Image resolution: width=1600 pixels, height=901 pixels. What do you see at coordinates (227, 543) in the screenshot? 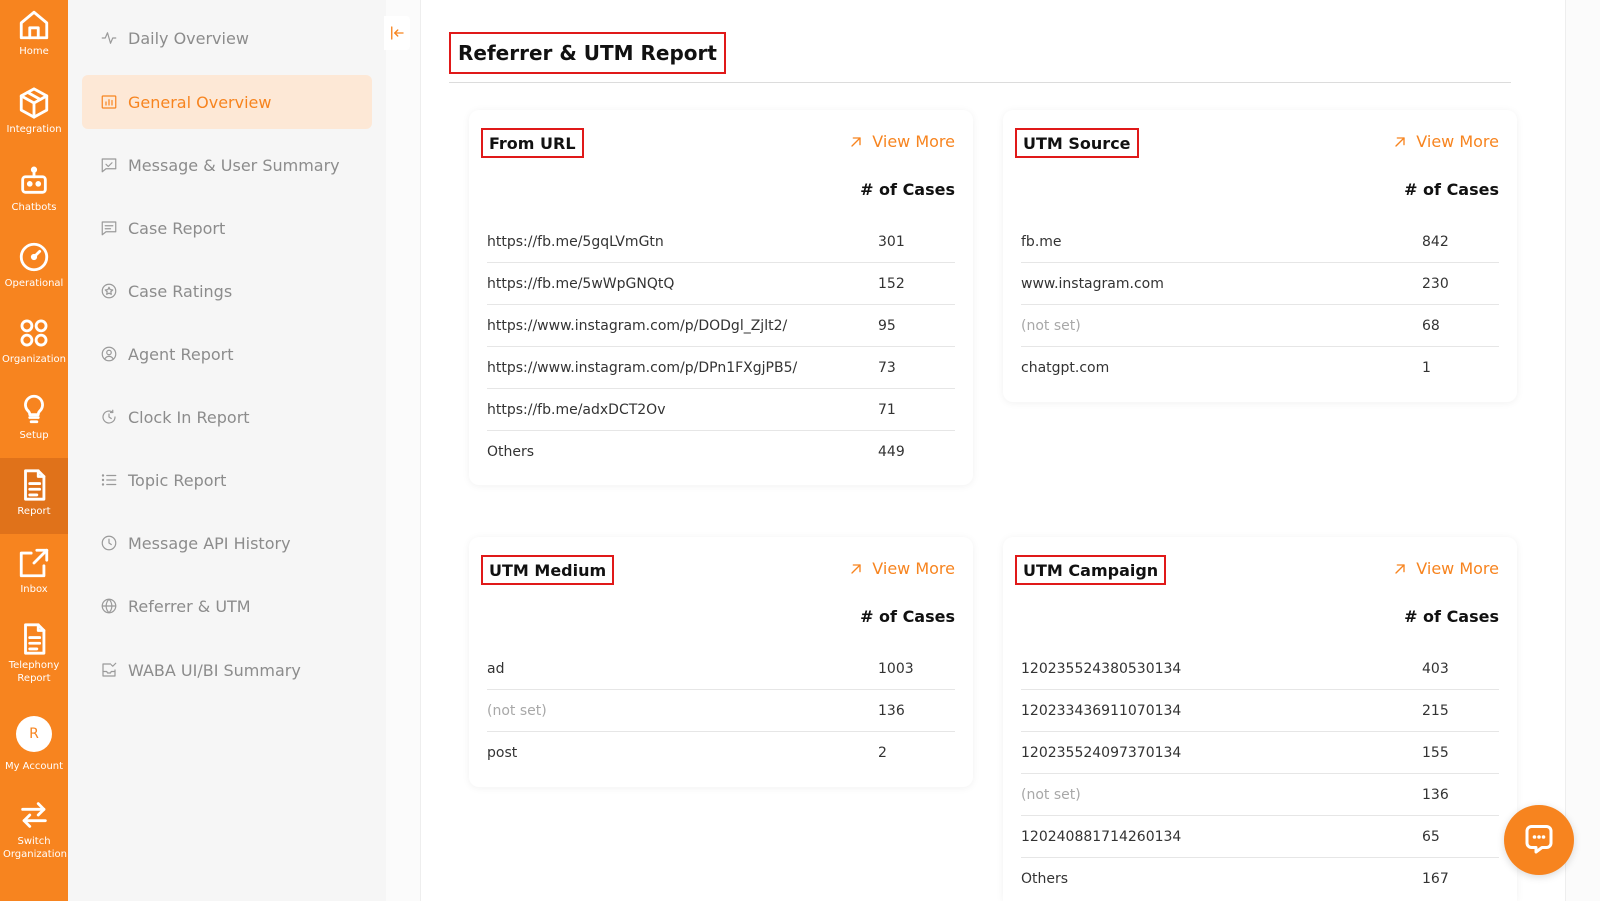
I see `sidebar-item-message-api-history: Message API History` at bounding box center [227, 543].